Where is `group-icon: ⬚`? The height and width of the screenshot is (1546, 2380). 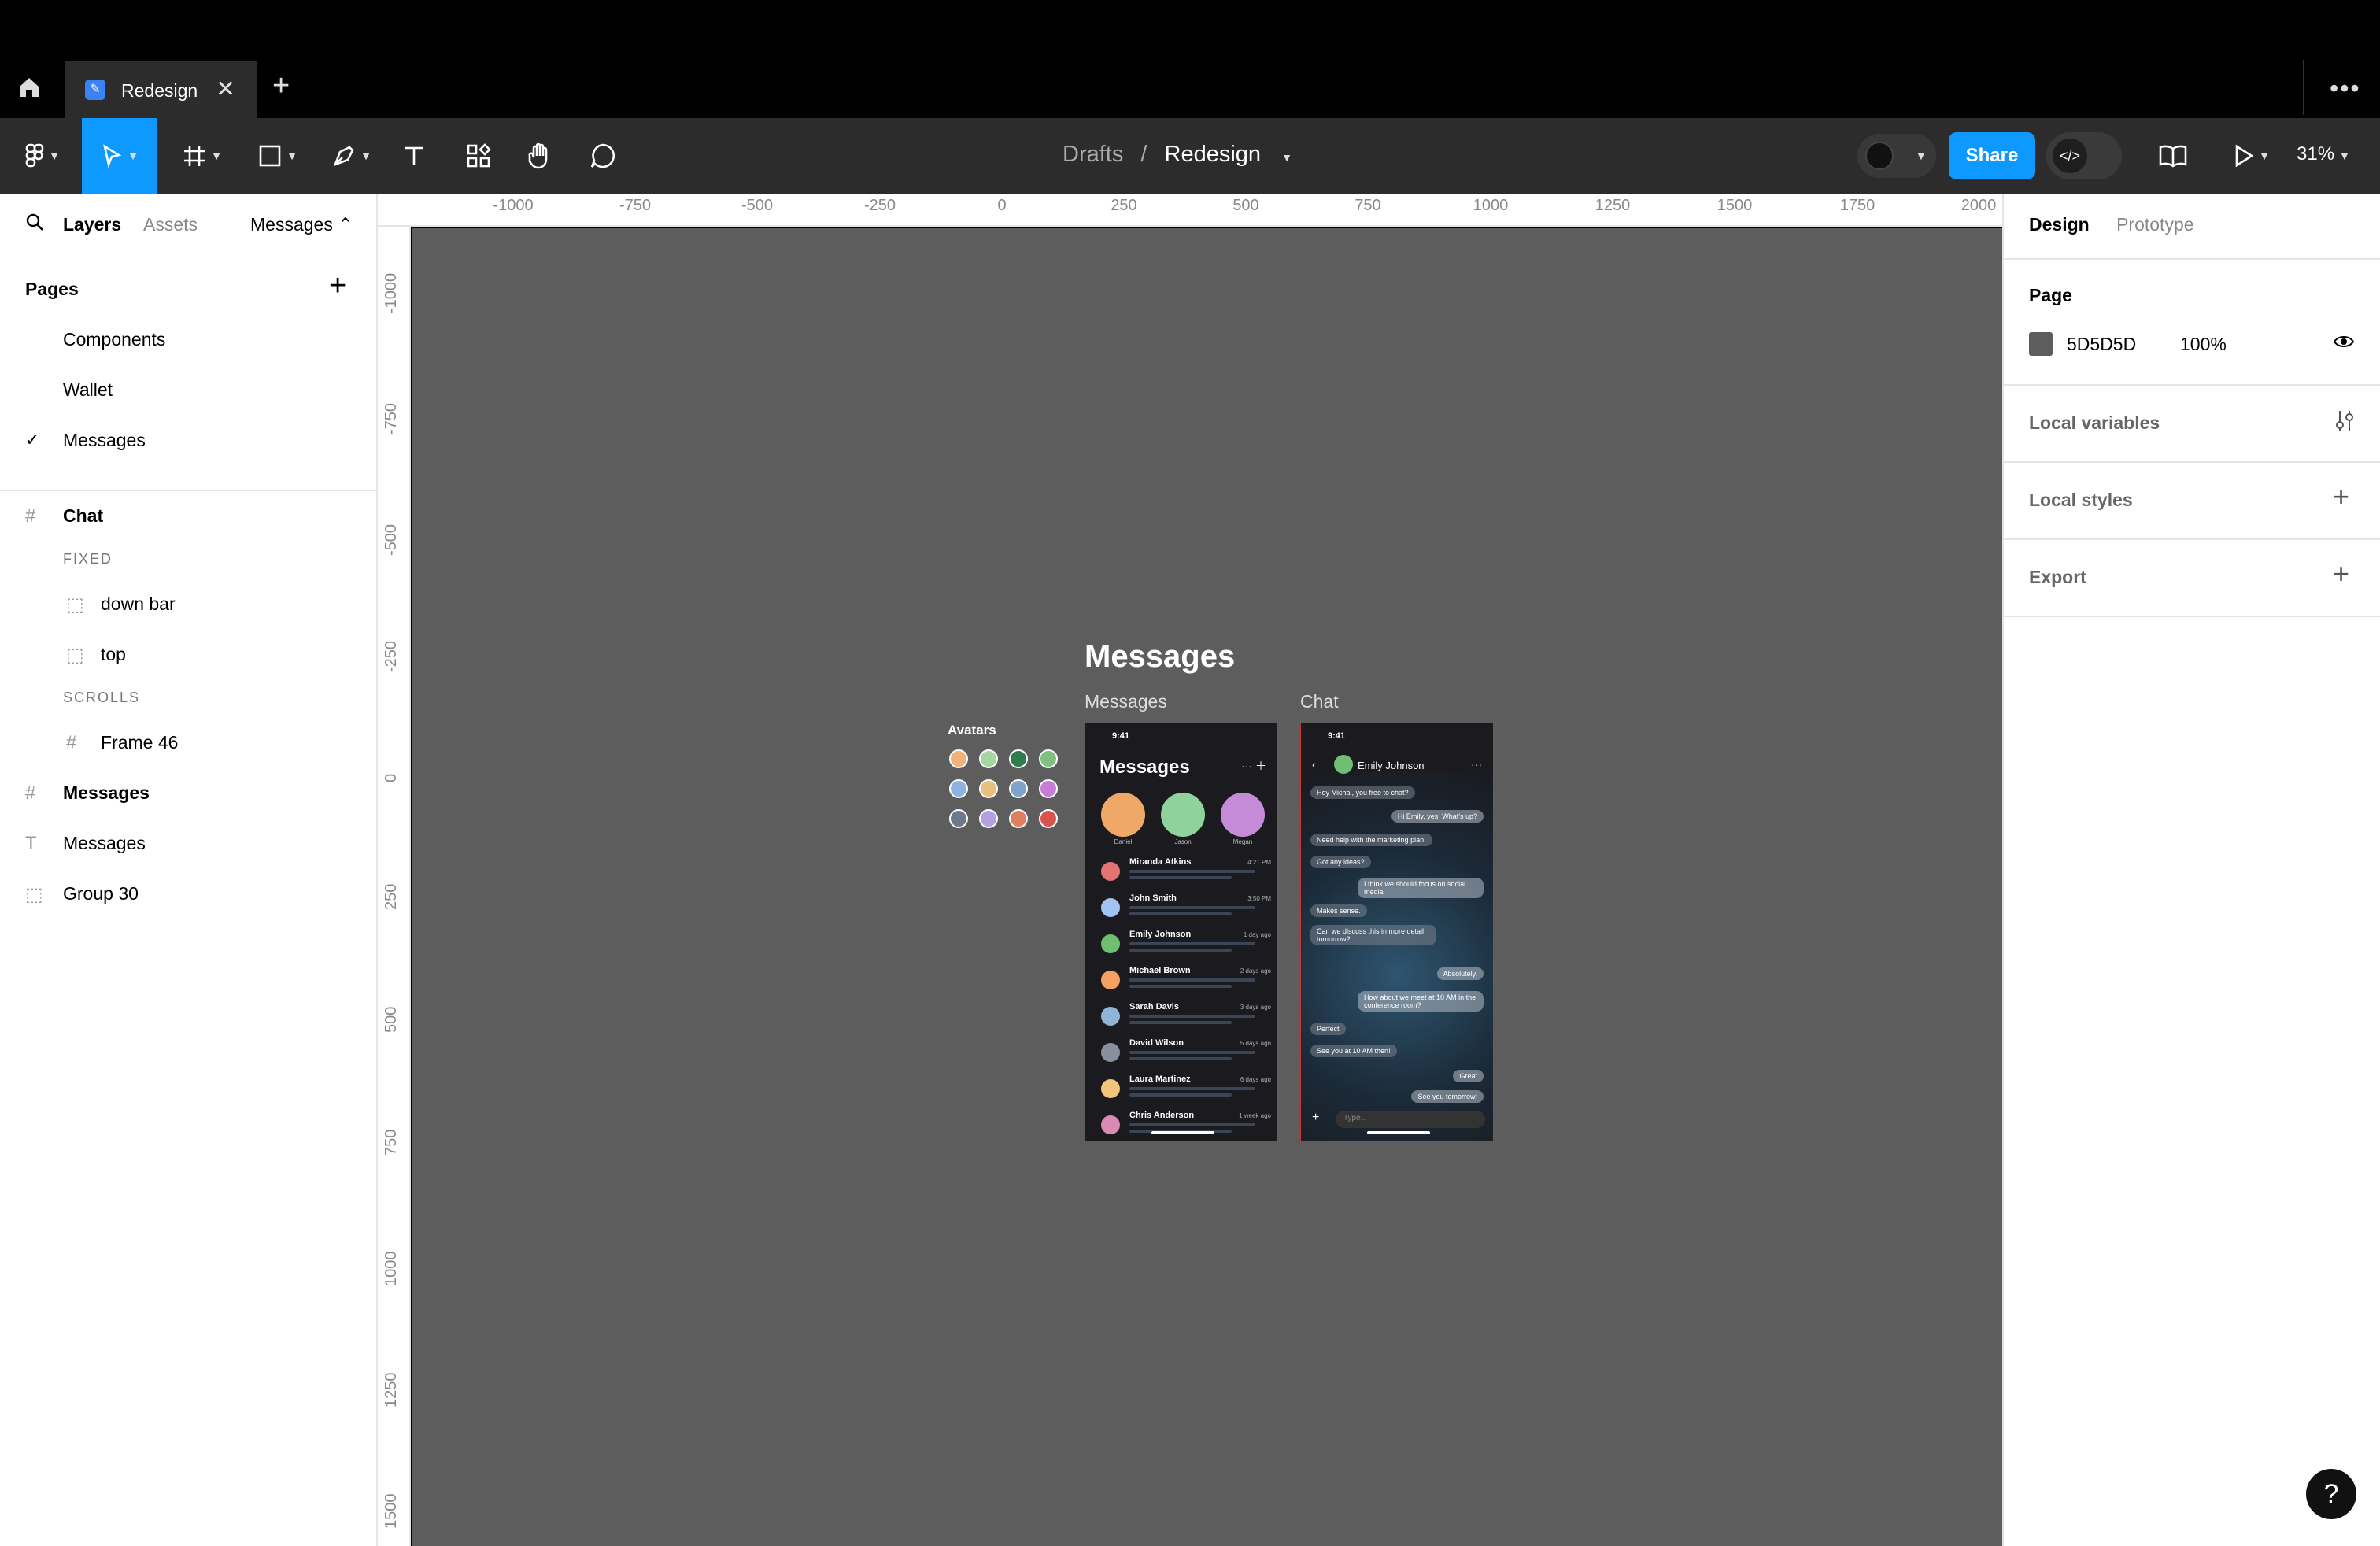
group-icon: ⬚ is located at coordinates (75, 655).